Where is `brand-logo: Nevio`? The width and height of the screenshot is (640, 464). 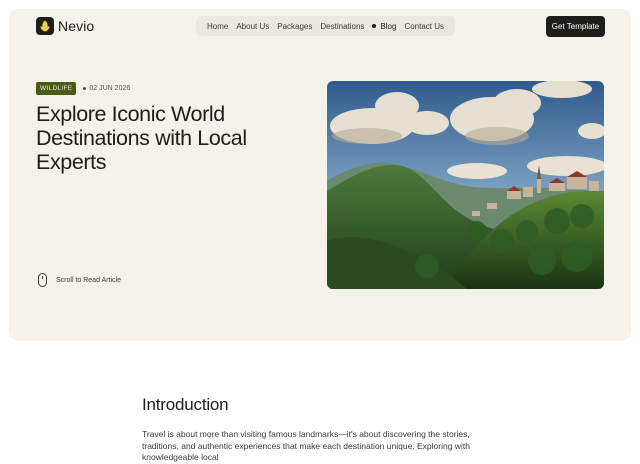 brand-logo: Nevio is located at coordinates (65, 26).